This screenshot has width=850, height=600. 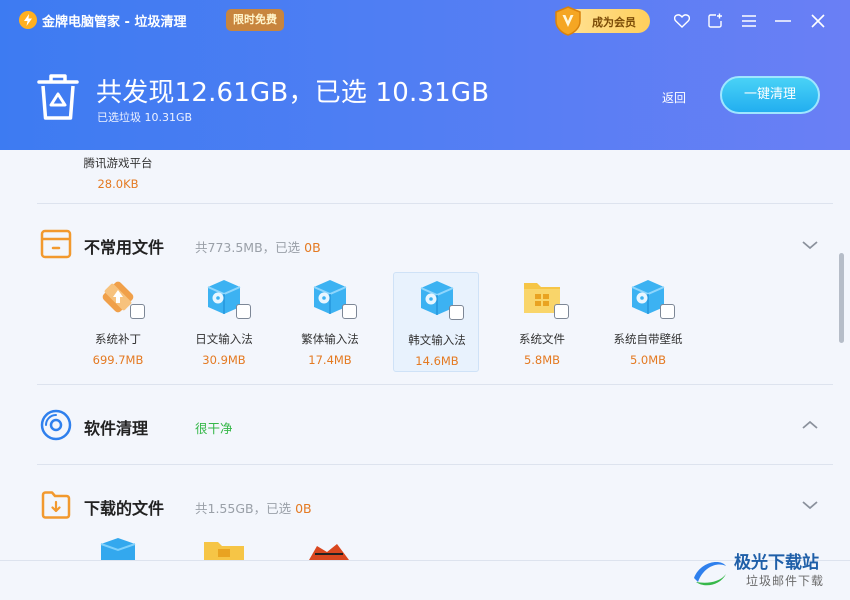 I want to click on folder-icon, so click(x=224, y=551).